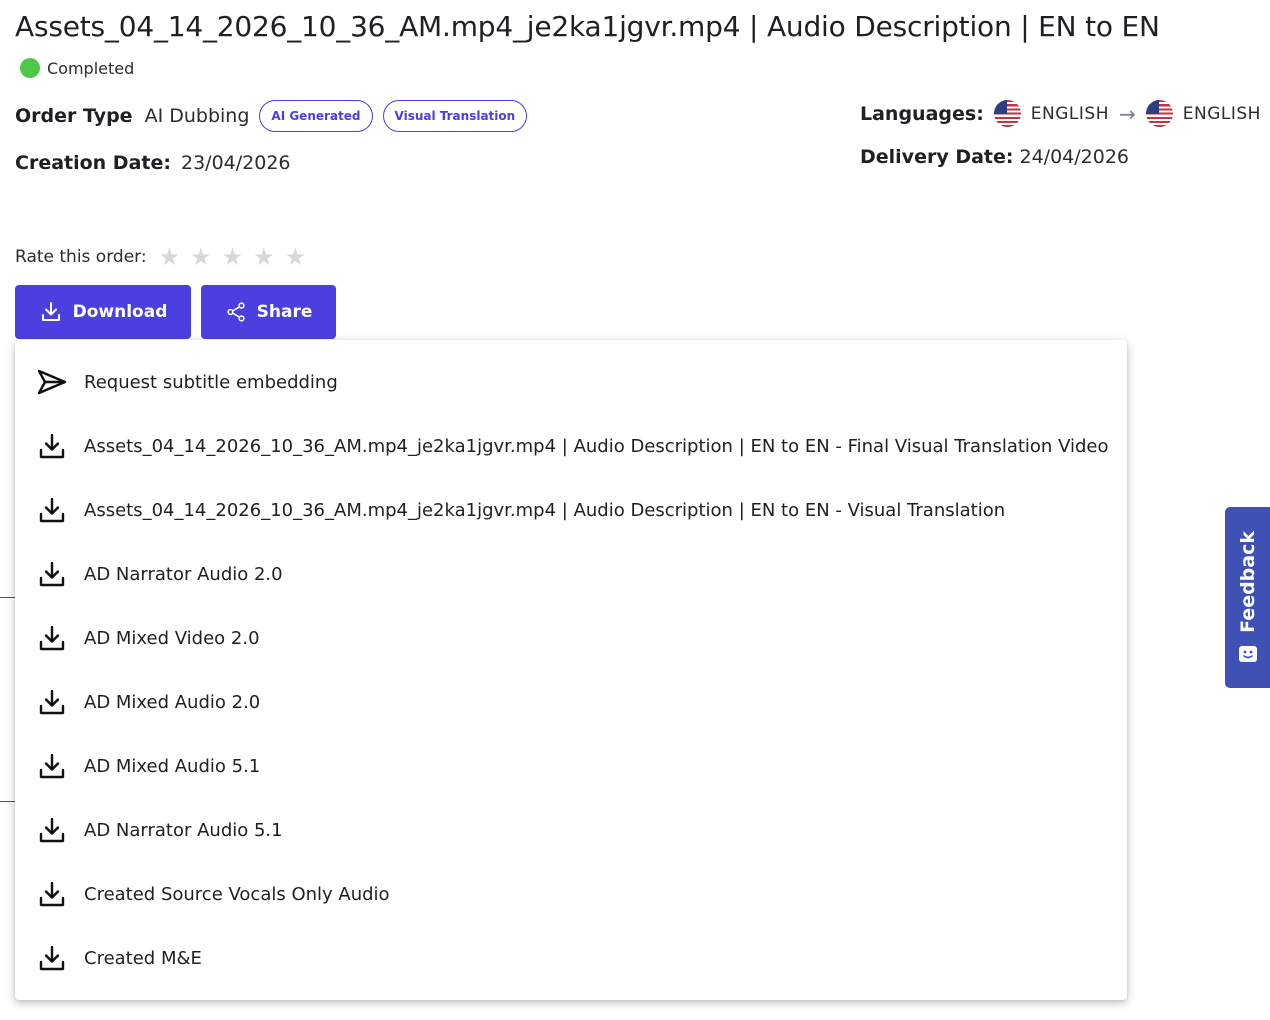 The width and height of the screenshot is (1270, 1020). What do you see at coordinates (1069, 113) in the screenshot?
I see `source-language: ENGLISH` at bounding box center [1069, 113].